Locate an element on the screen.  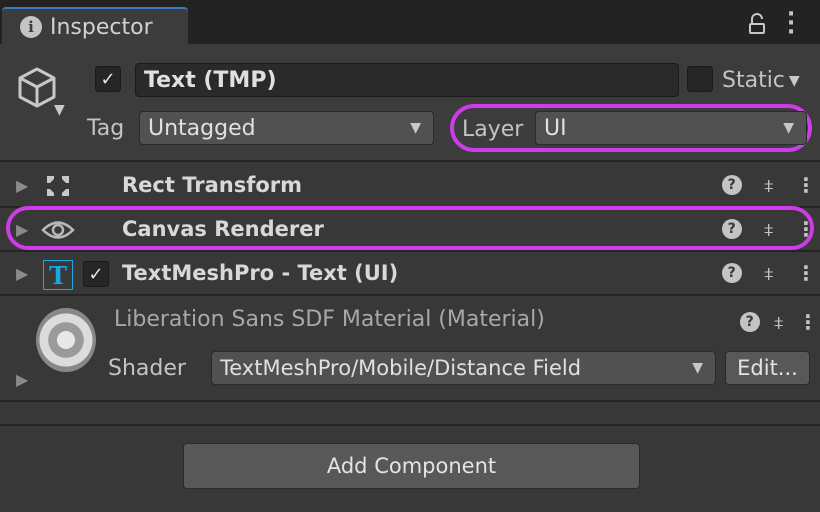
shader-dropdown: TextMeshPro/Mobile/Distance Field ▼ is located at coordinates (463, 368).